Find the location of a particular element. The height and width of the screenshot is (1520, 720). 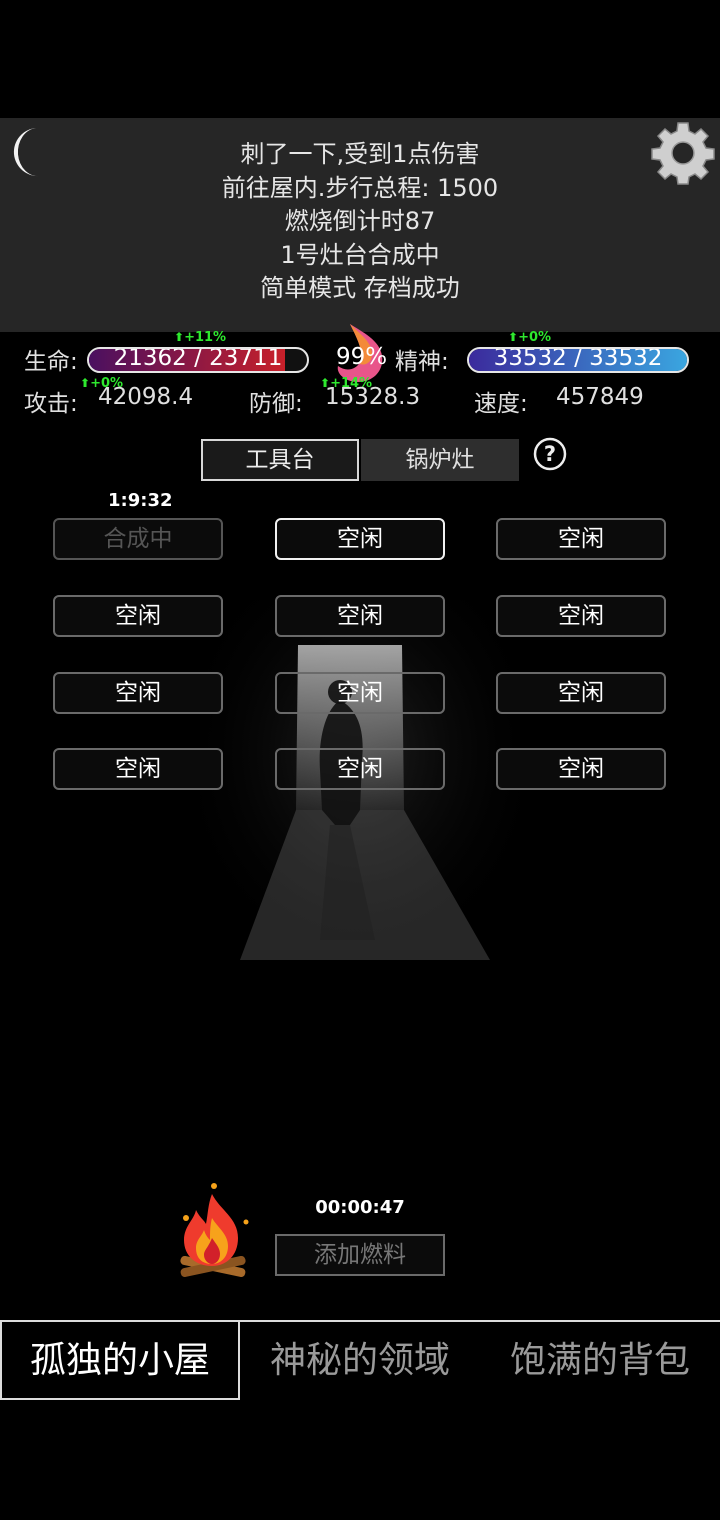

log-line: 简单模式 存档成功 is located at coordinates (360, 288).